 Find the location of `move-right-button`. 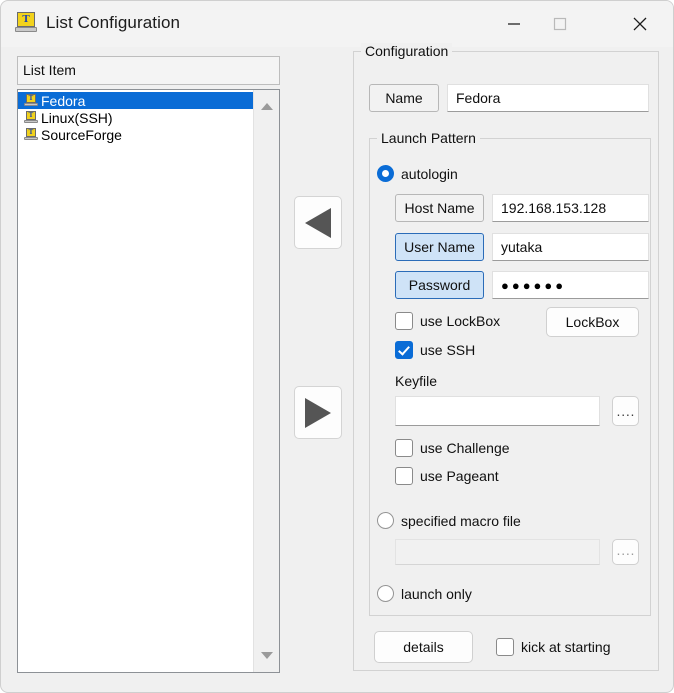

move-right-button is located at coordinates (318, 412).